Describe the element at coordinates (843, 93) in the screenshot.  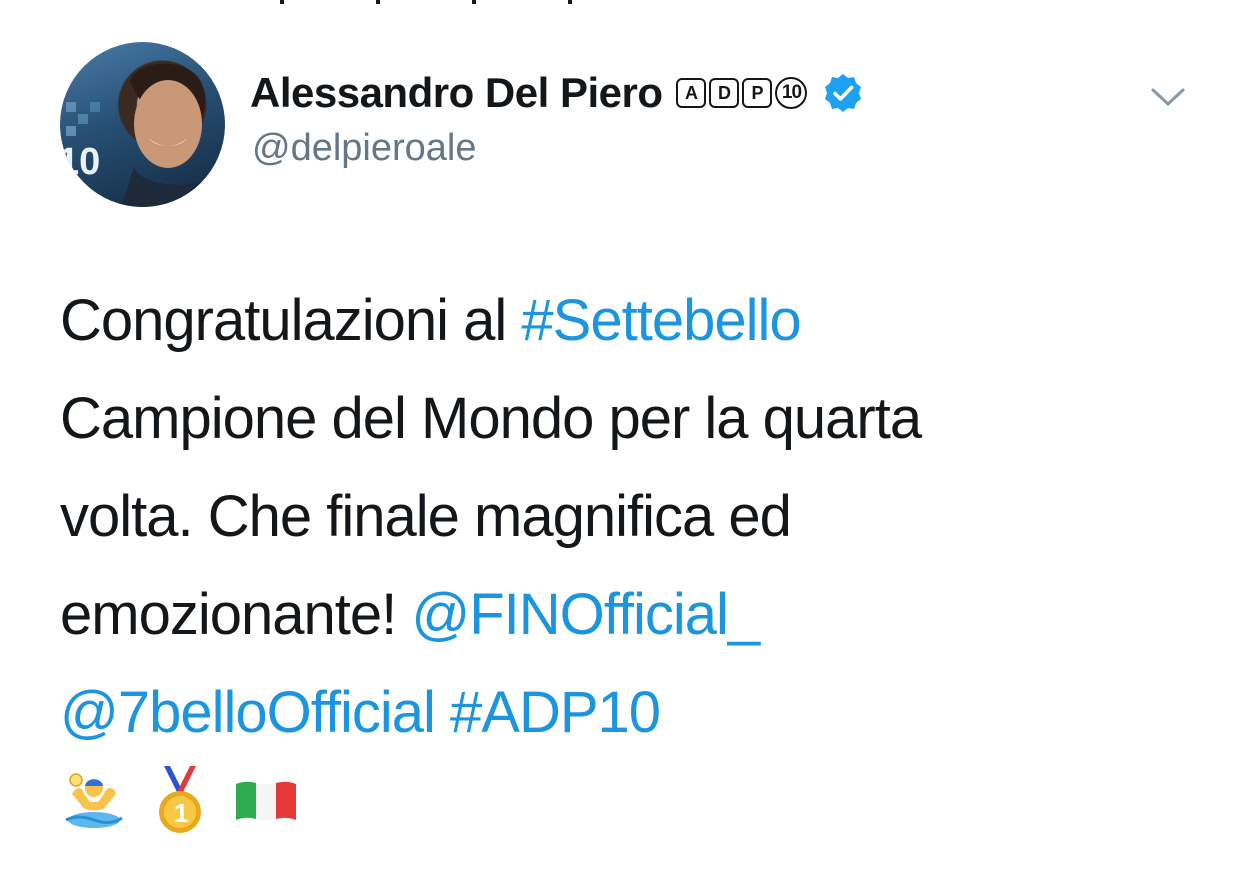
I see `verified-badge-icon` at that location.